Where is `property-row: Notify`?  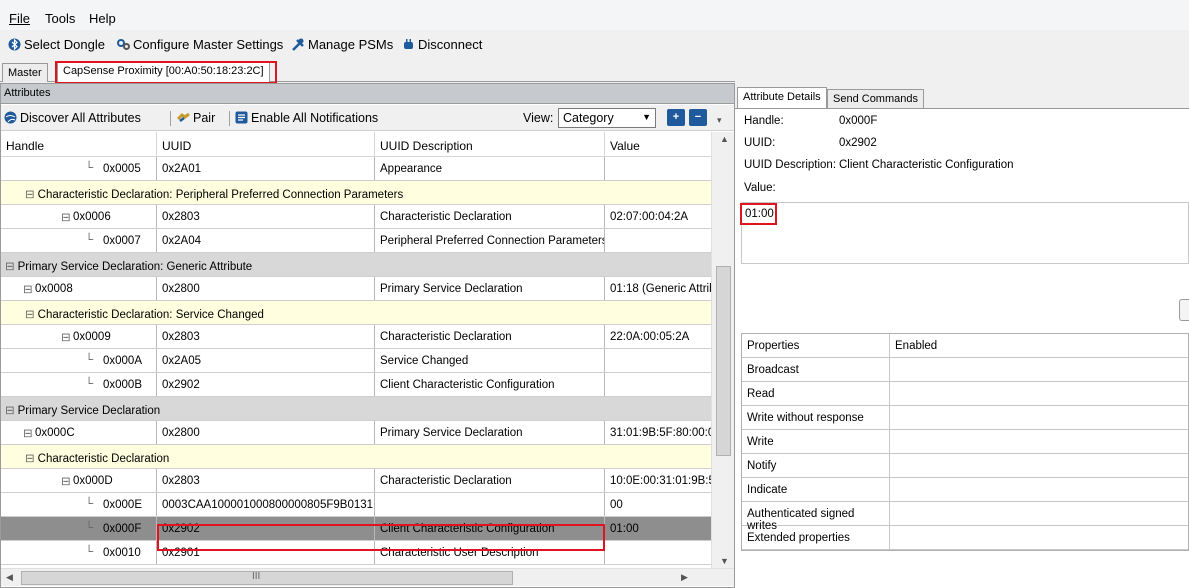 property-row: Notify is located at coordinates (965, 466).